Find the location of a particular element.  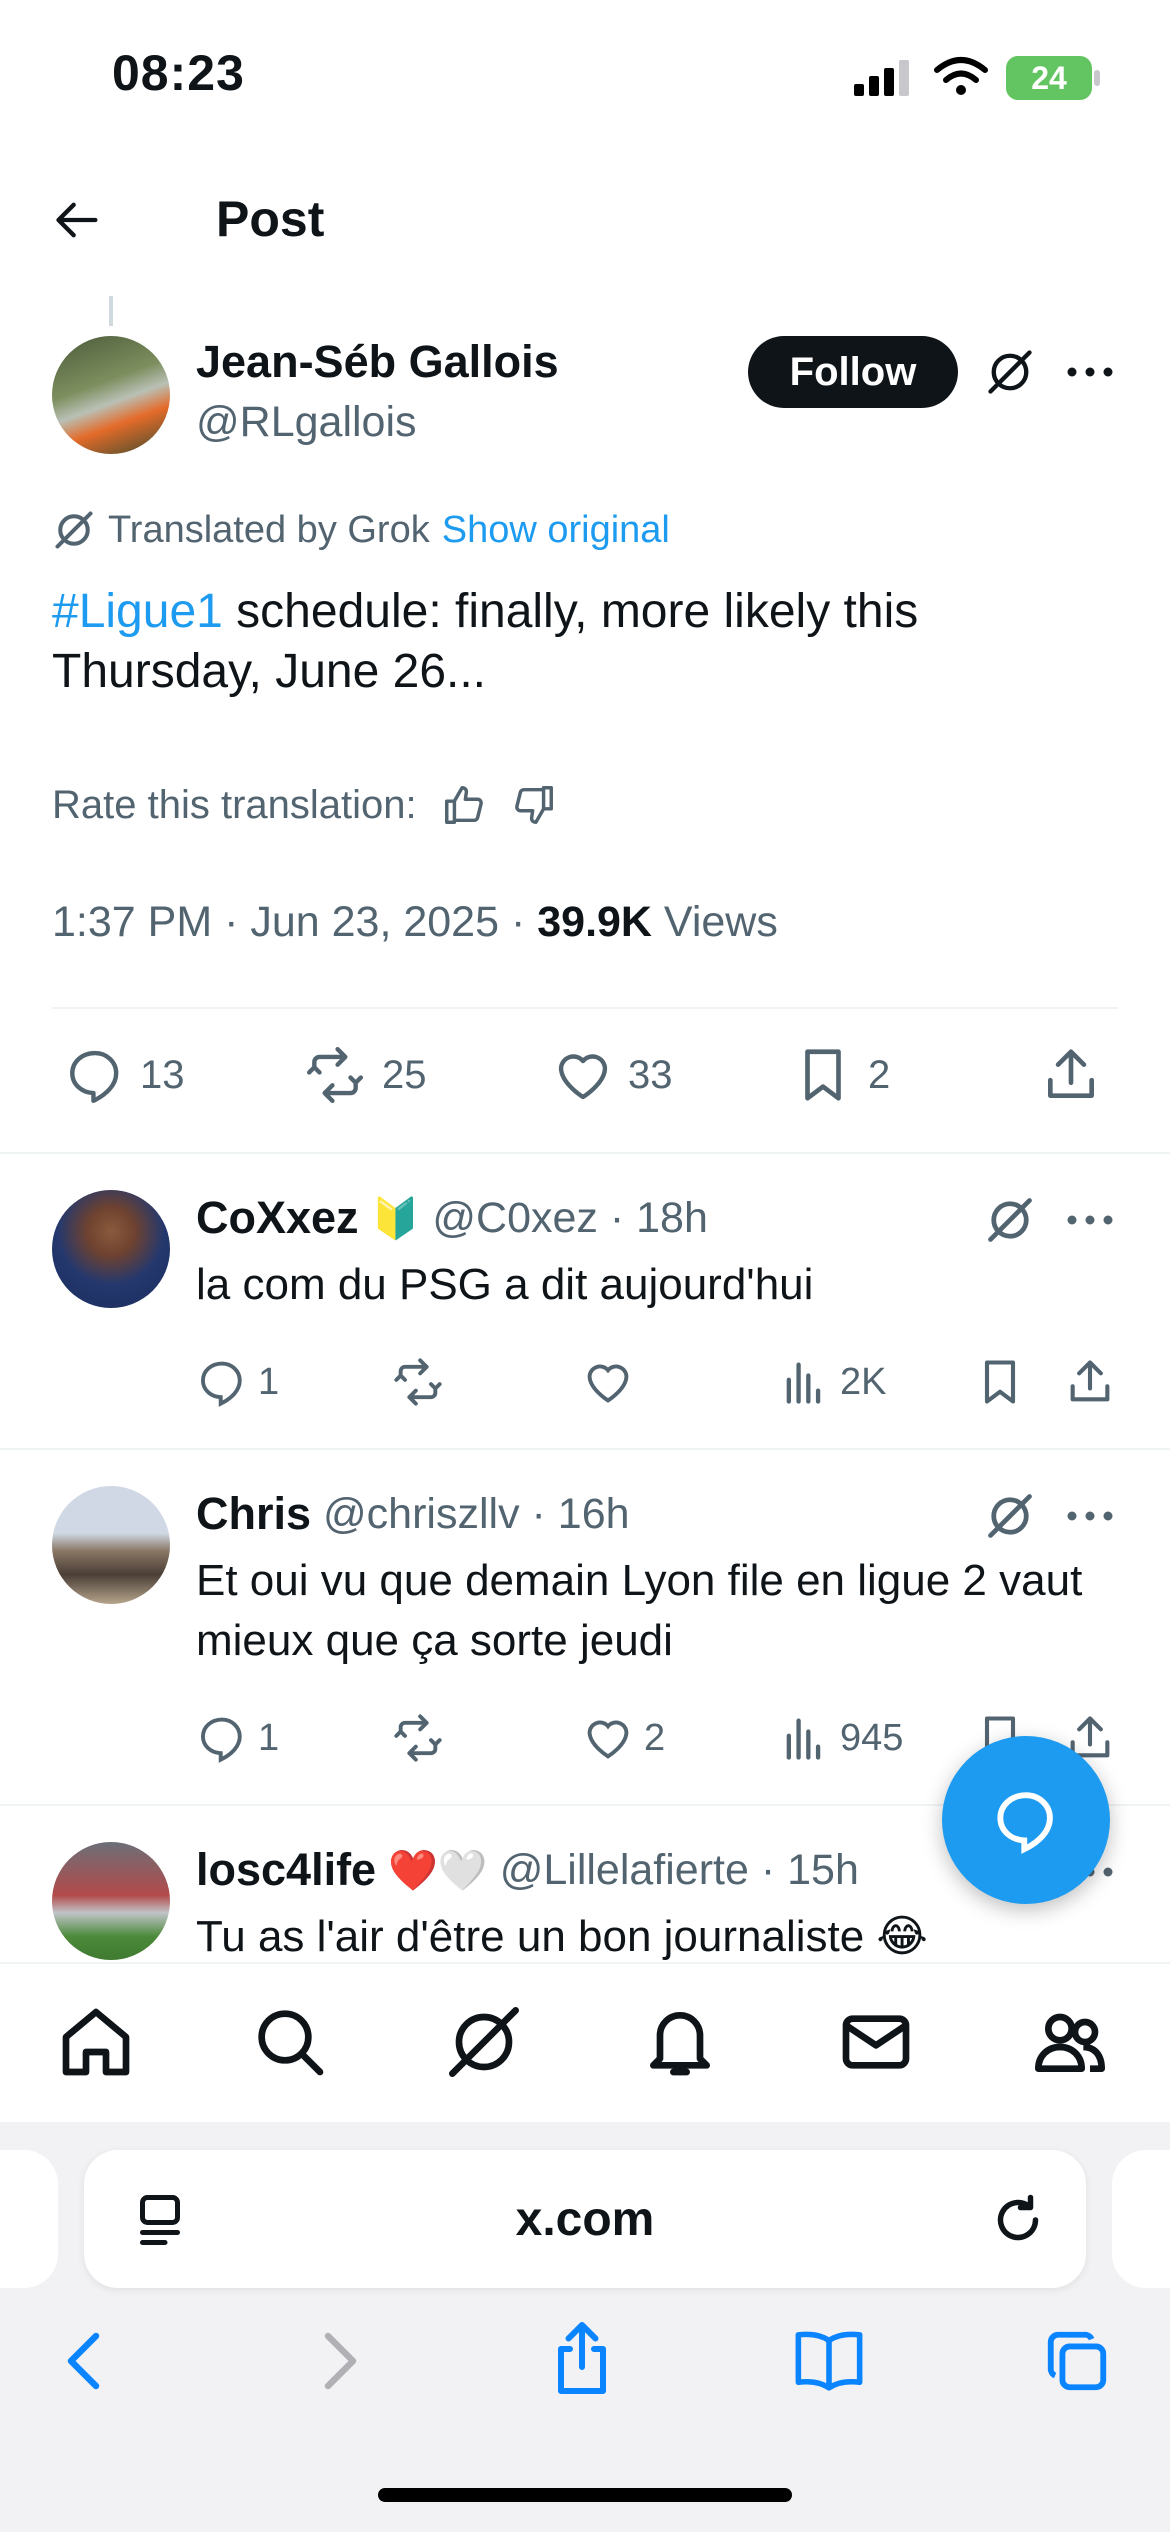

reply-meta: @chriszllv · 16h is located at coordinates (476, 1513).